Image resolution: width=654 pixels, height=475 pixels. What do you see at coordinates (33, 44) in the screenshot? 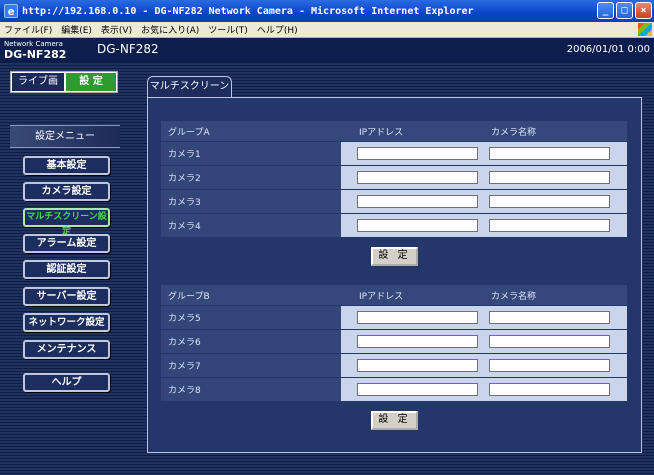
I see `brand-caption: Network Camera` at bounding box center [33, 44].